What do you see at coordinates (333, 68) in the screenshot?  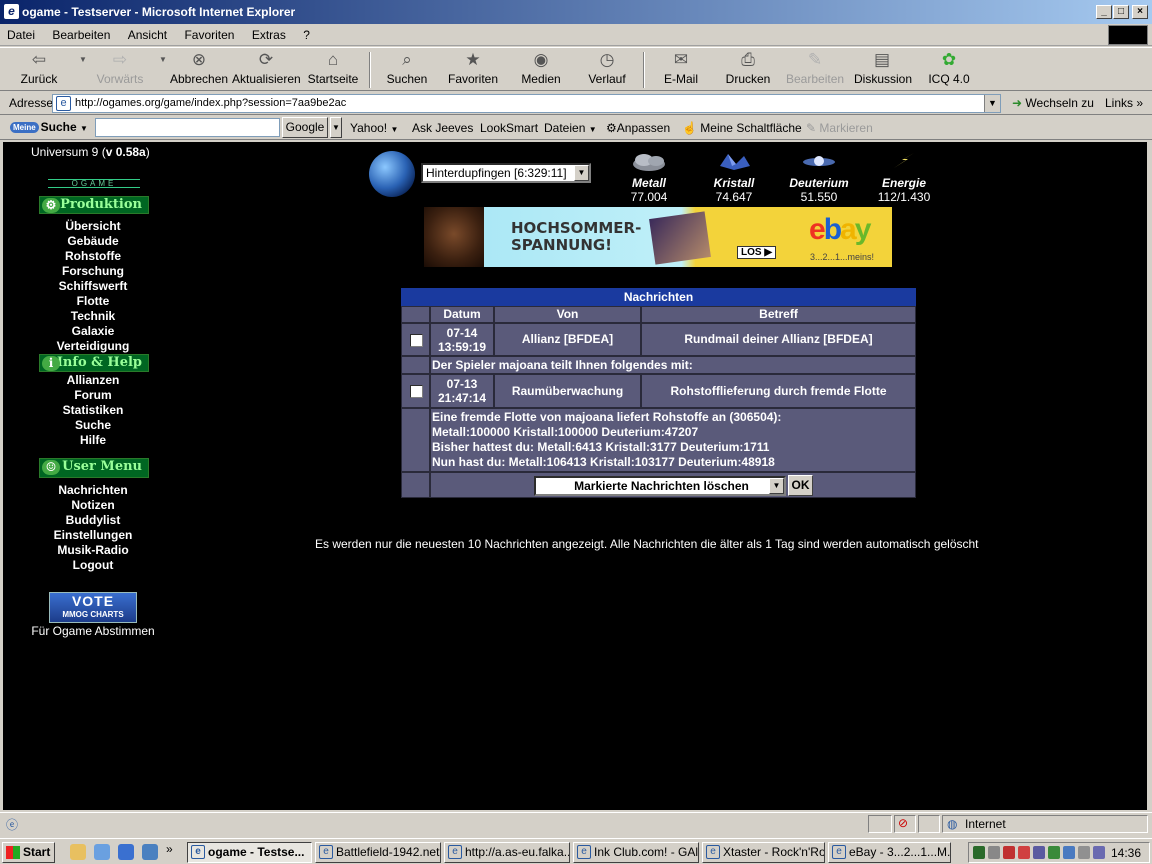 I see `home-button: ⌂ Startseite` at bounding box center [333, 68].